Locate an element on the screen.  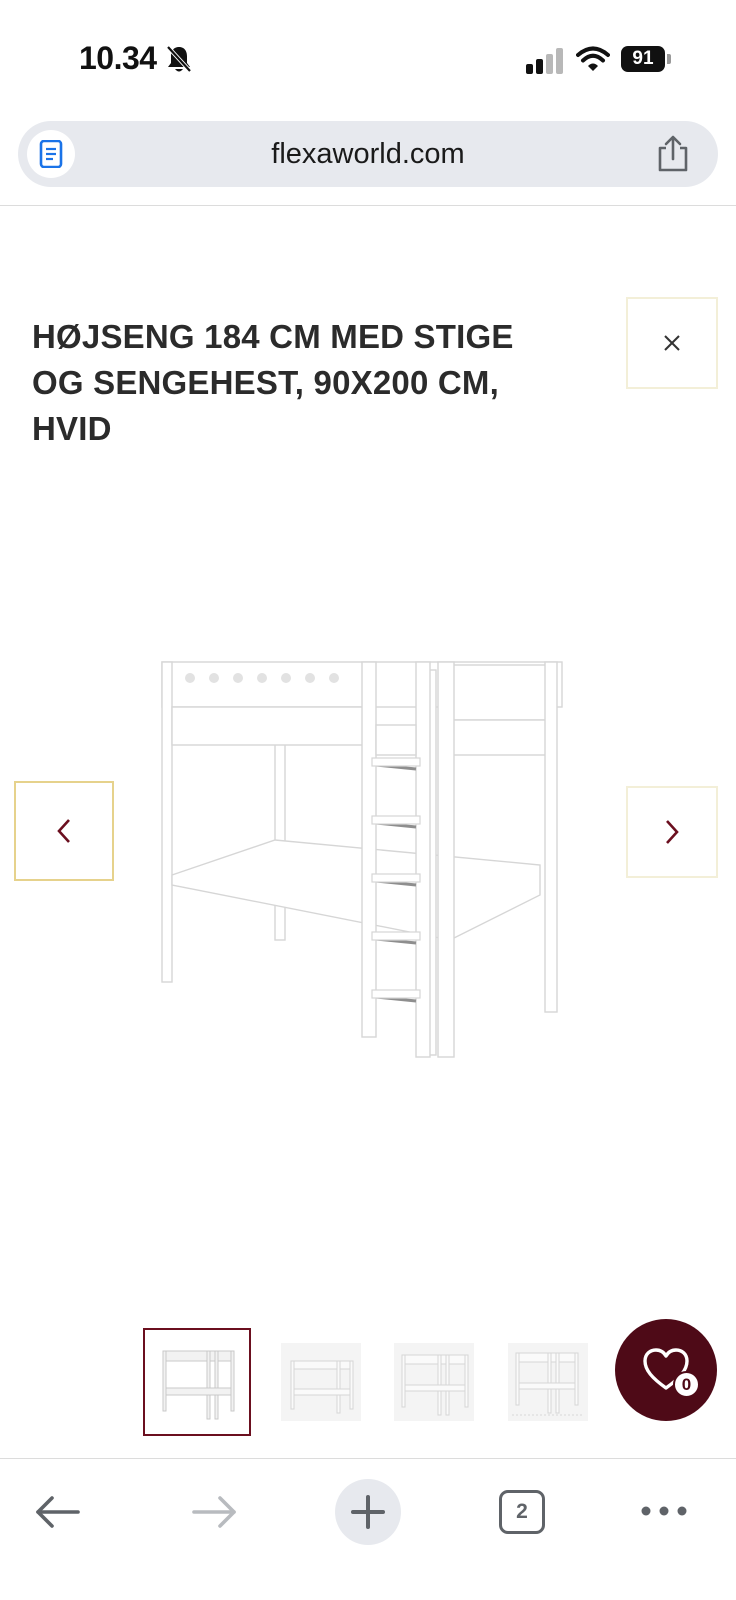
previous-image-button is located at coordinates (64, 831).